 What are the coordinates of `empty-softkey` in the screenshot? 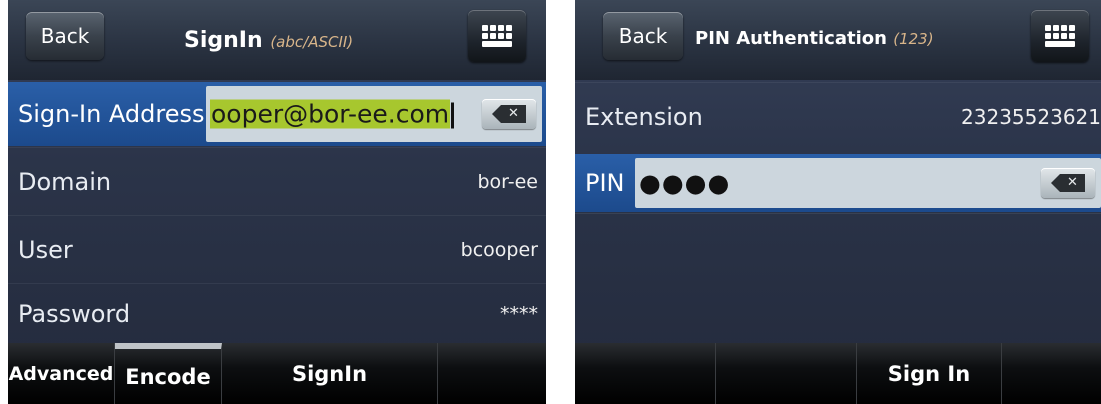 It's located at (492, 373).